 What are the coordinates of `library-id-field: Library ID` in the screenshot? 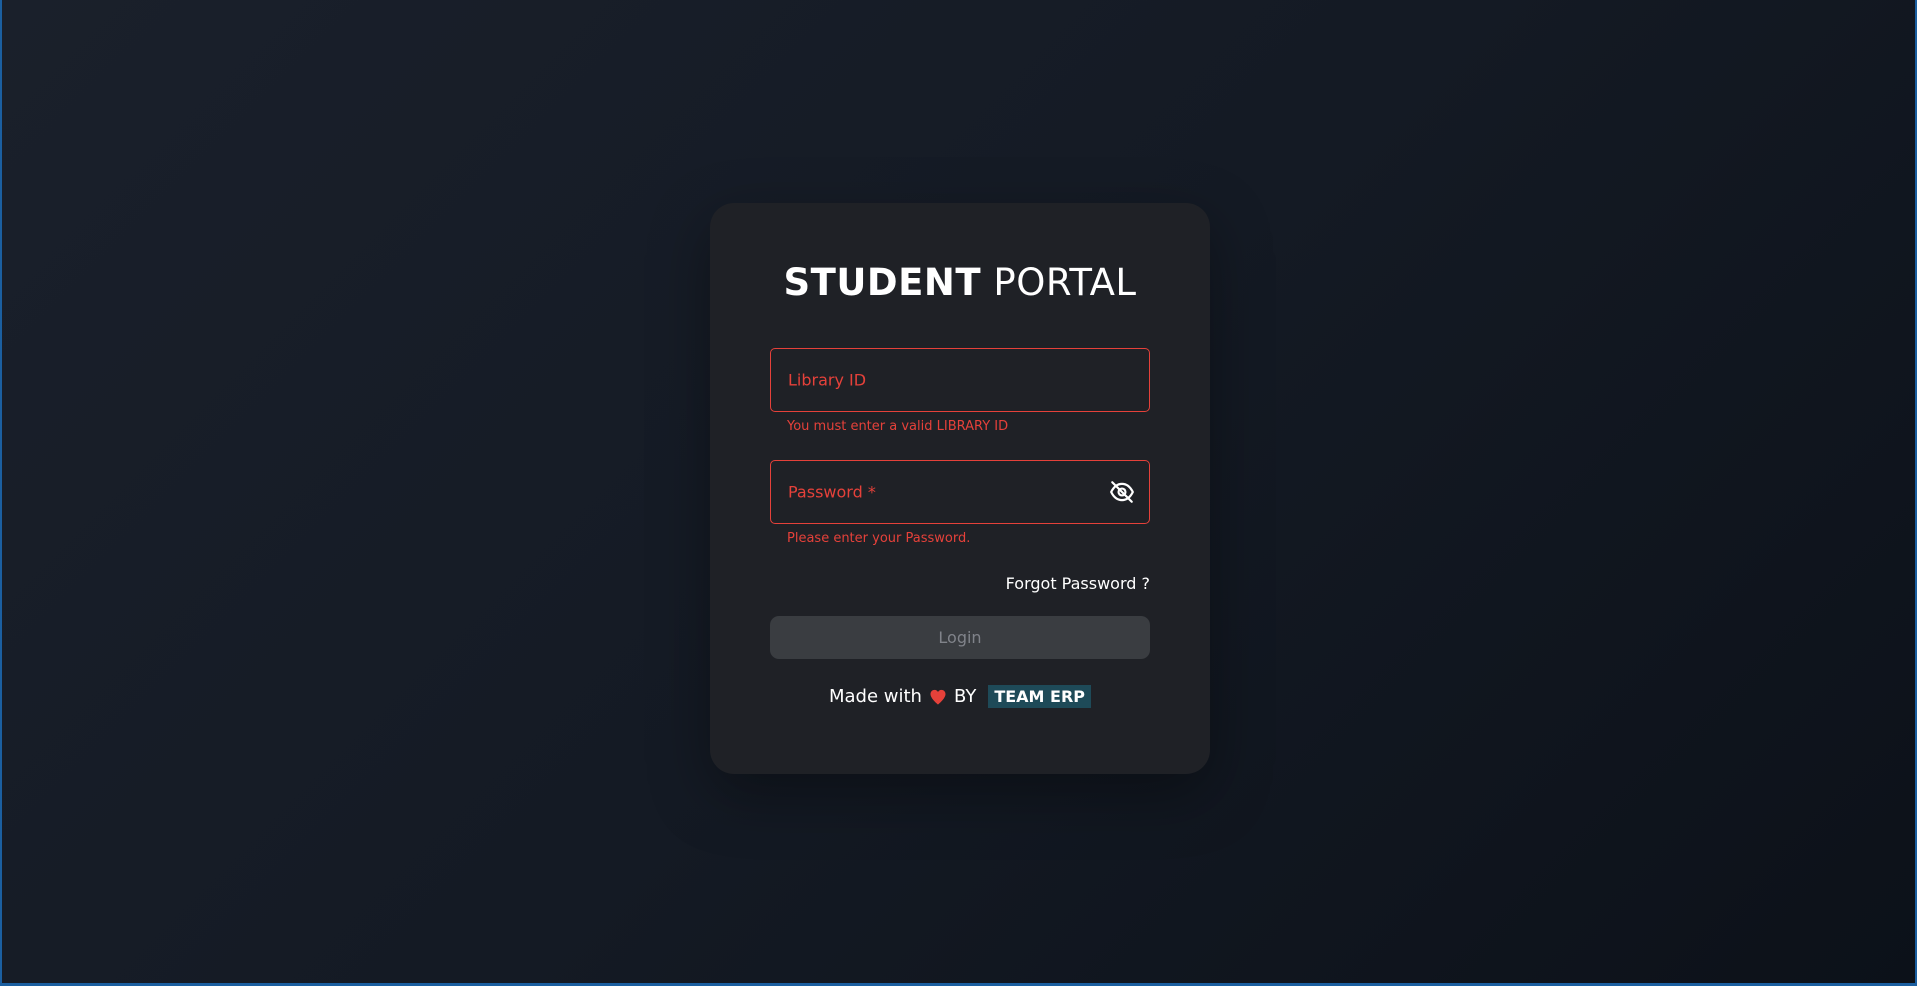 It's located at (960, 380).